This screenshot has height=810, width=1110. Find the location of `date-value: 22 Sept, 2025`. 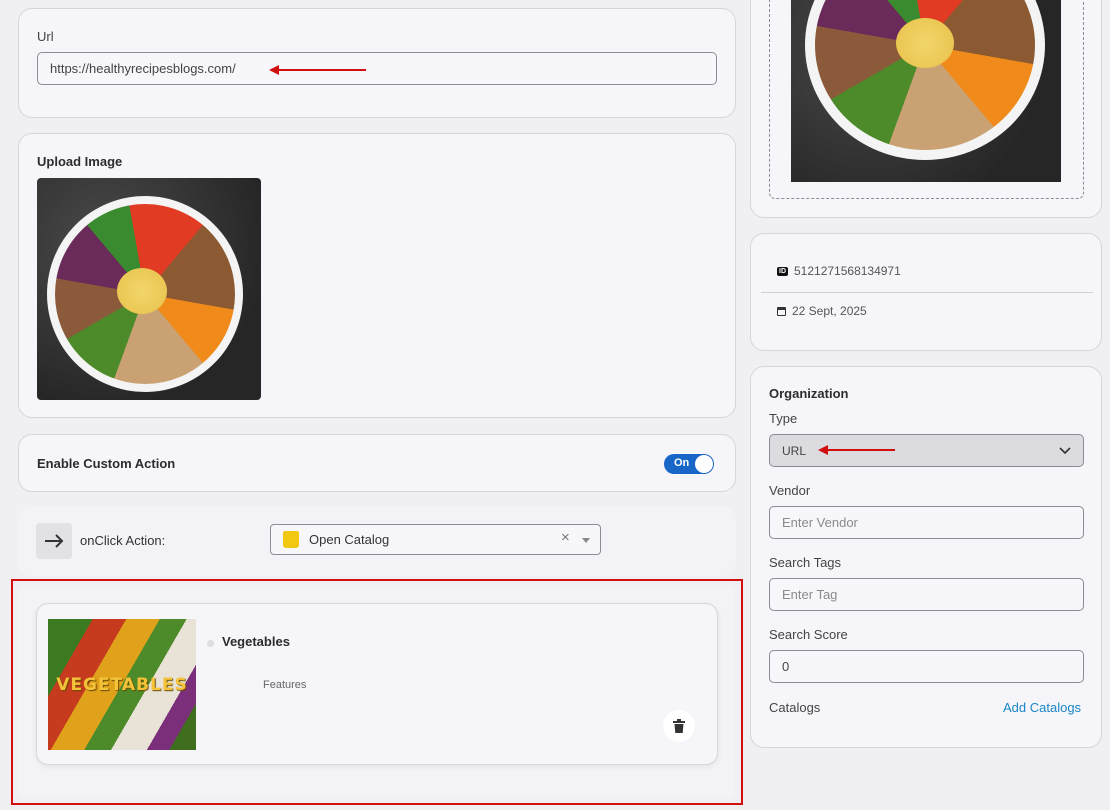

date-value: 22 Sept, 2025 is located at coordinates (829, 311).